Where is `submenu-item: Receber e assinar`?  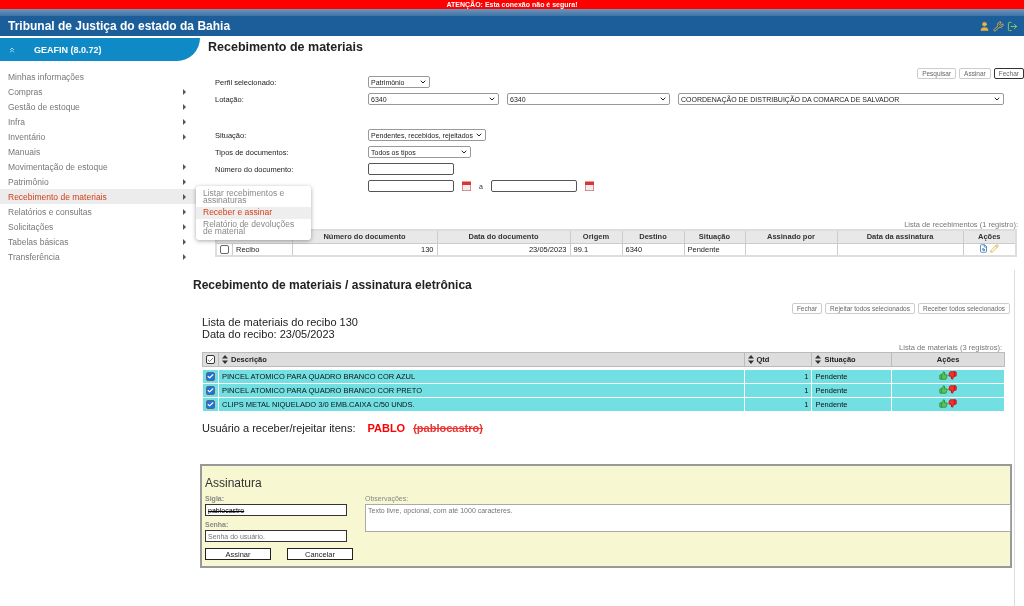
submenu-item: Receber e assinar is located at coordinates (253, 213).